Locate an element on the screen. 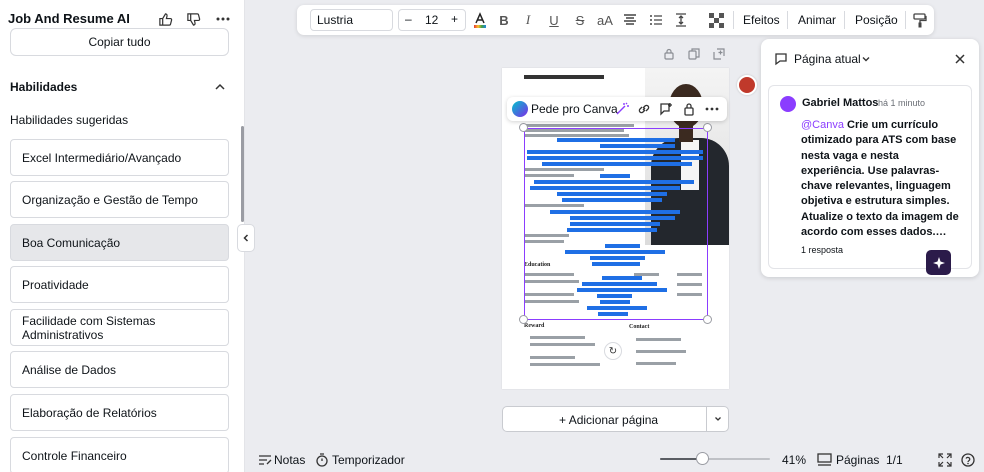  timer-icon is located at coordinates (321, 459).